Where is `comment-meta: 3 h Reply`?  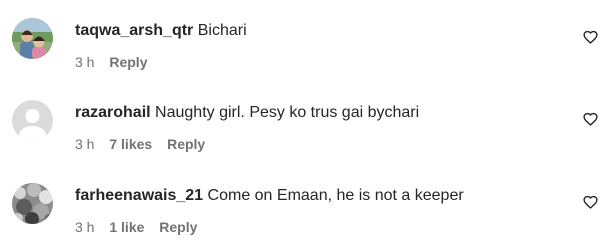
comment-meta: 3 h Reply is located at coordinates (116, 62).